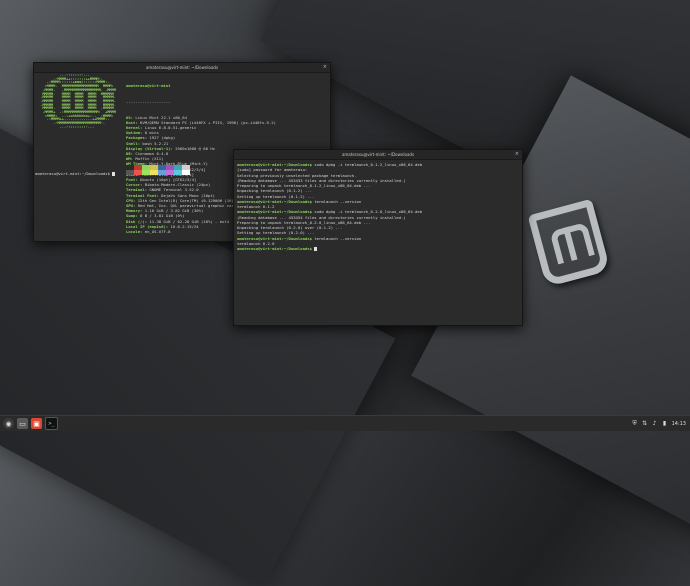  What do you see at coordinates (345, 423) in the screenshot?
I see `taskbar: ◉ ▭ ▣ >_ ⛨ ⇅ ♪ ▮ 14:13` at bounding box center [345, 423].